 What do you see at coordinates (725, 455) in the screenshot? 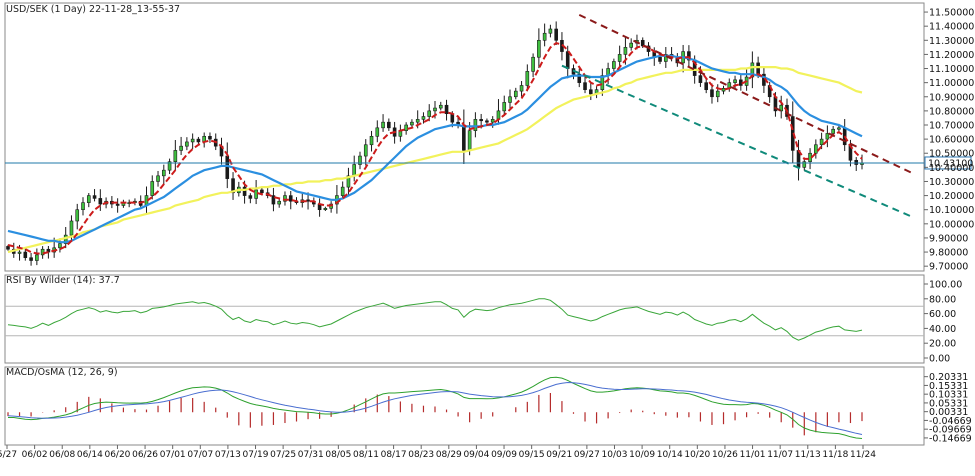
I see `x-tick-label: 10/26` at bounding box center [725, 455].